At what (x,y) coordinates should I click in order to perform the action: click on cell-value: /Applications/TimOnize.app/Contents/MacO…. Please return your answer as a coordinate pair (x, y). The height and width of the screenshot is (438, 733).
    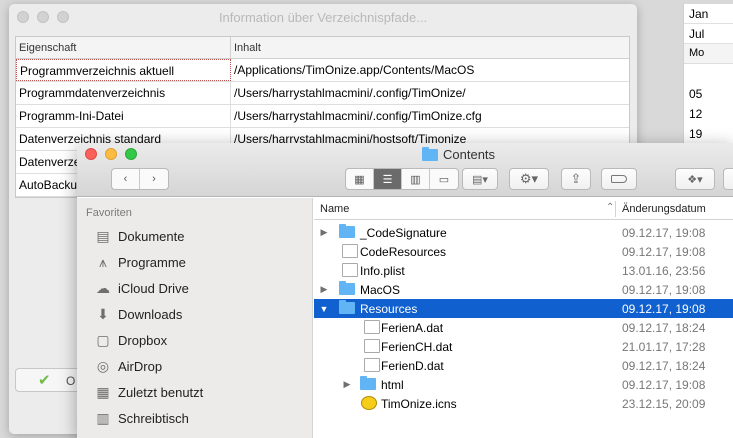
    Looking at the image, I should click on (354, 70).